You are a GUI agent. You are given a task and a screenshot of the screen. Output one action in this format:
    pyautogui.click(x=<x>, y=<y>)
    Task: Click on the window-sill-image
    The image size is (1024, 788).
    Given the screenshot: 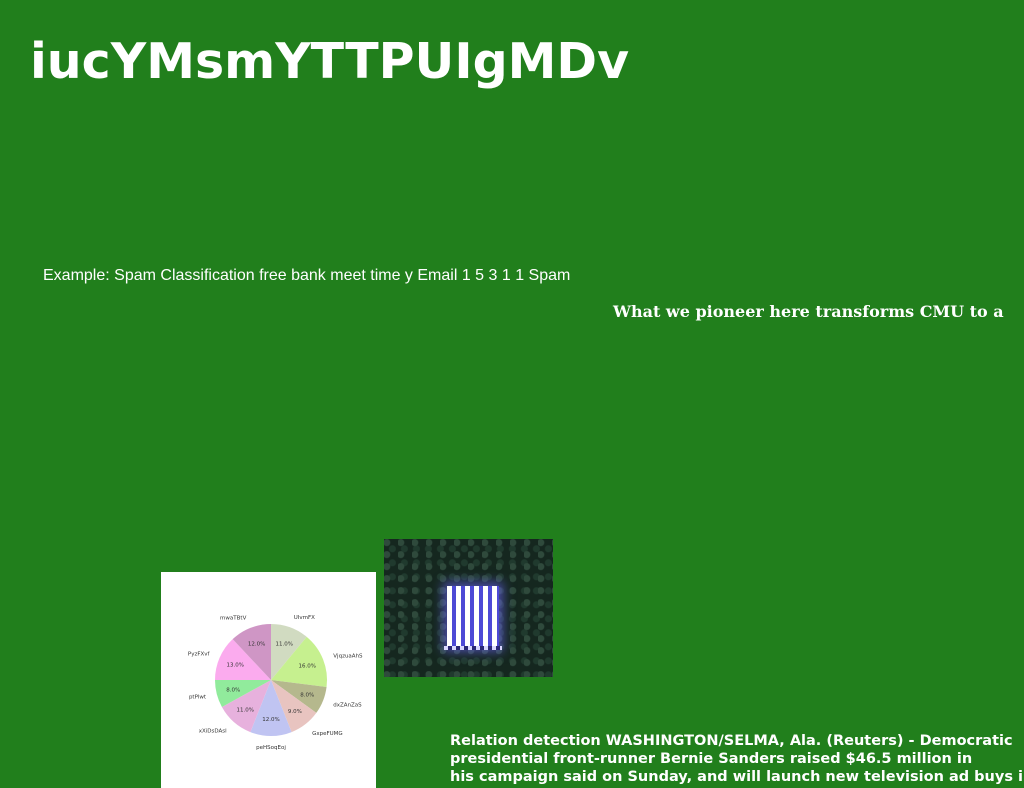 What is the action you would take?
    pyautogui.click(x=473, y=648)
    